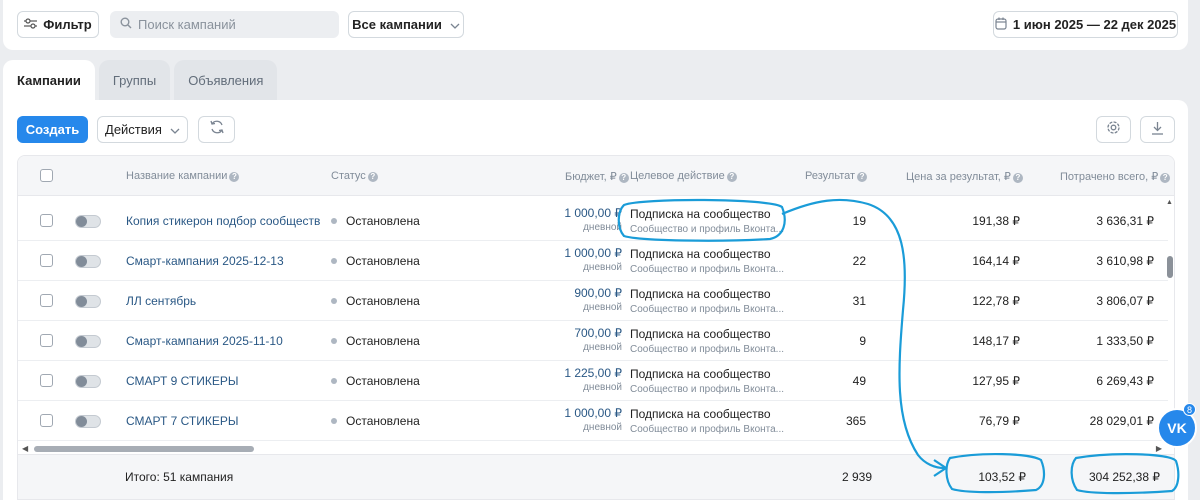  Describe the element at coordinates (223, 221) in the screenshot. I see `campaign-name-link: Копия стикерон подбор сообществ` at that location.